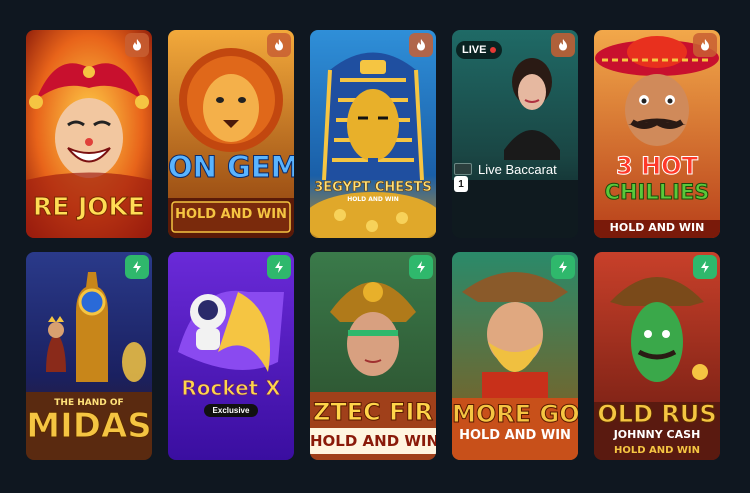  I want to click on game-tile-aztec-fire: ZTEC FIR HOLD AND WIN, so click(373, 356).